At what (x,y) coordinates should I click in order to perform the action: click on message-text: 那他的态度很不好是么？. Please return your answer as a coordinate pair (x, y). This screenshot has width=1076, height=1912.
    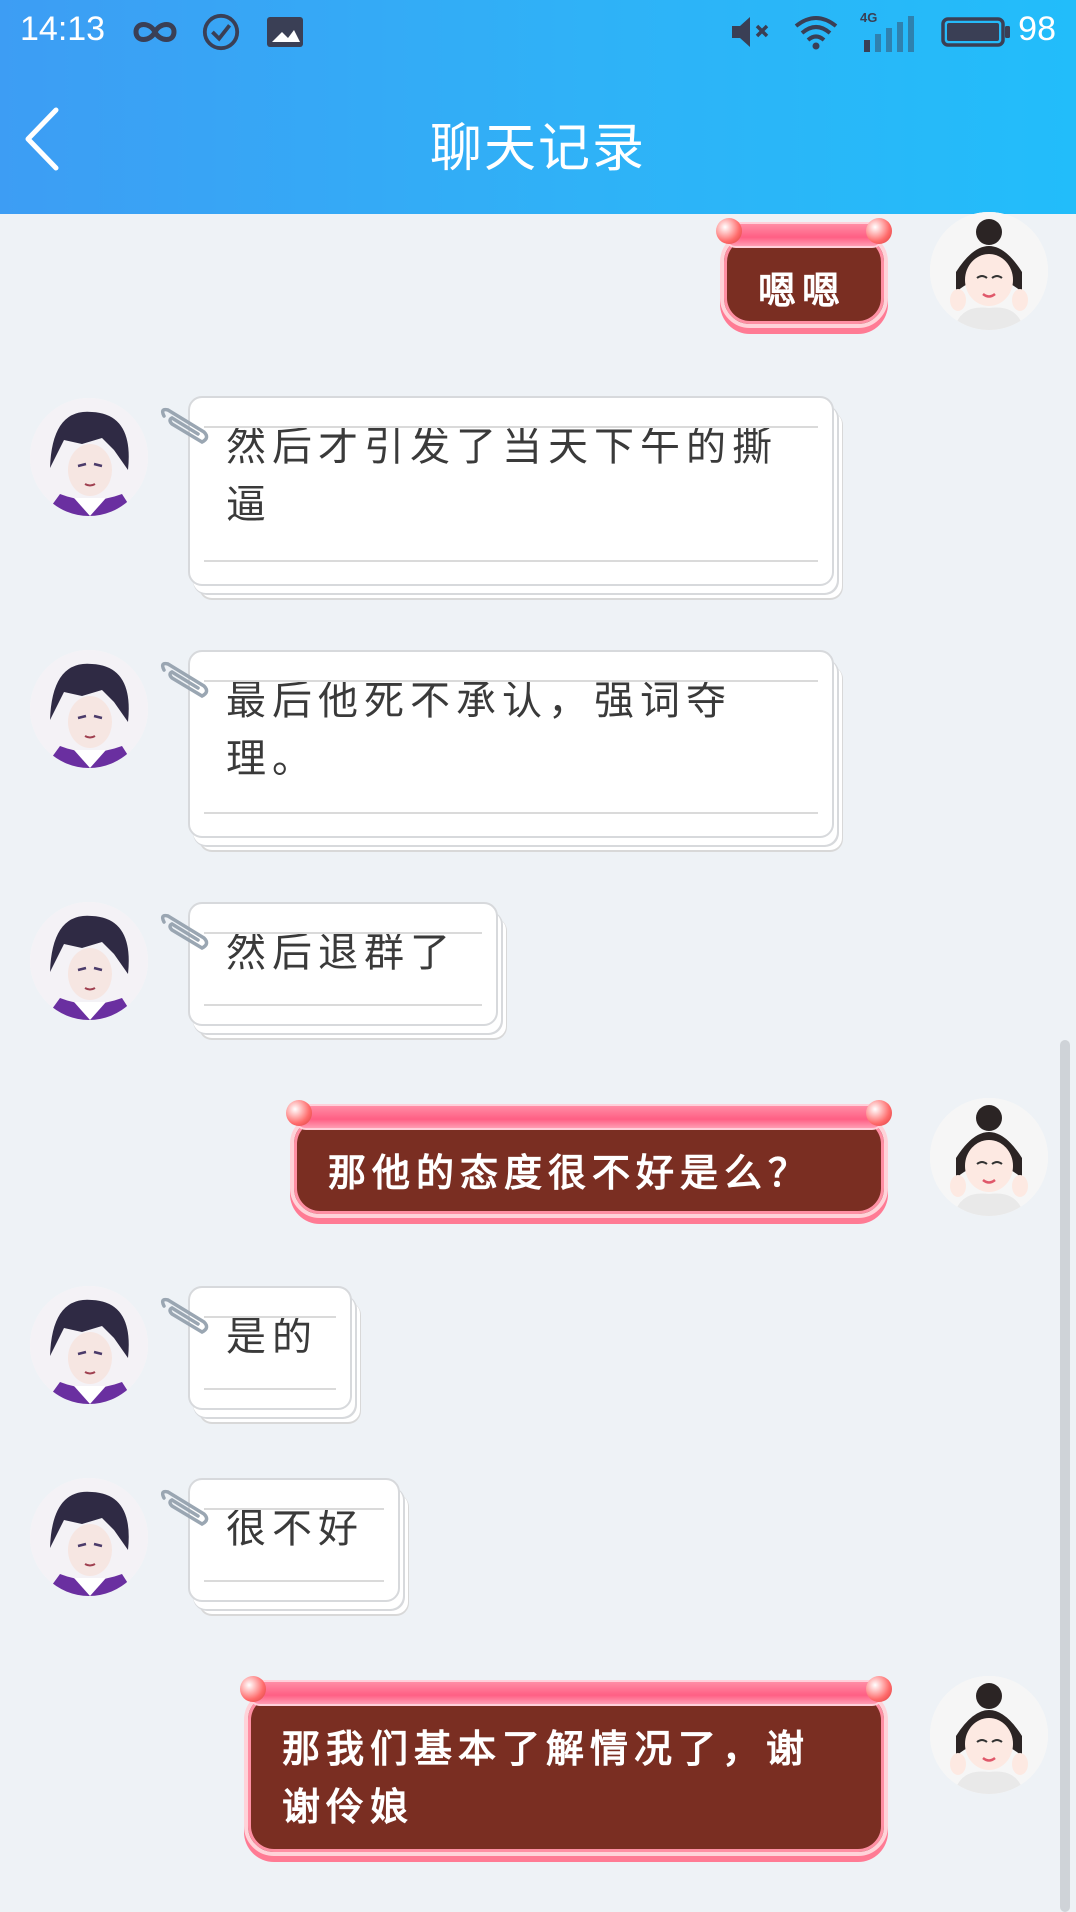
    Looking at the image, I should click on (570, 1173).